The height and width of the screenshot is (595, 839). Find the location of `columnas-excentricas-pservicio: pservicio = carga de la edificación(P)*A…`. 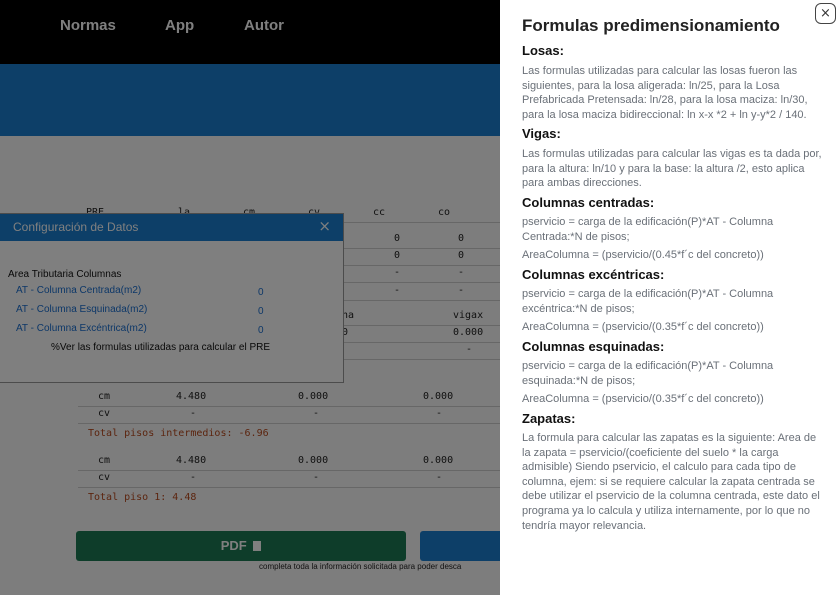

columnas-excentricas-pservicio: pservicio = carga de la edificación(P)*A… is located at coordinates (648, 301).